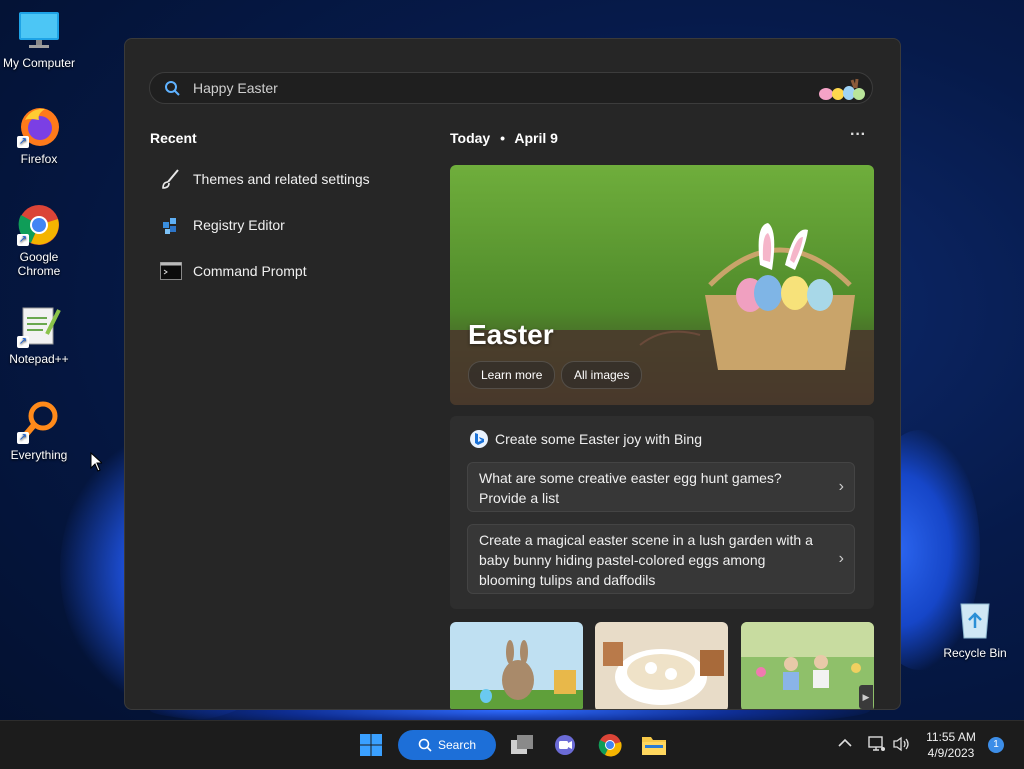 This screenshot has height=769, width=1024. Describe the element at coordinates (173, 138) in the screenshot. I see `recent-heading: Recent` at that location.